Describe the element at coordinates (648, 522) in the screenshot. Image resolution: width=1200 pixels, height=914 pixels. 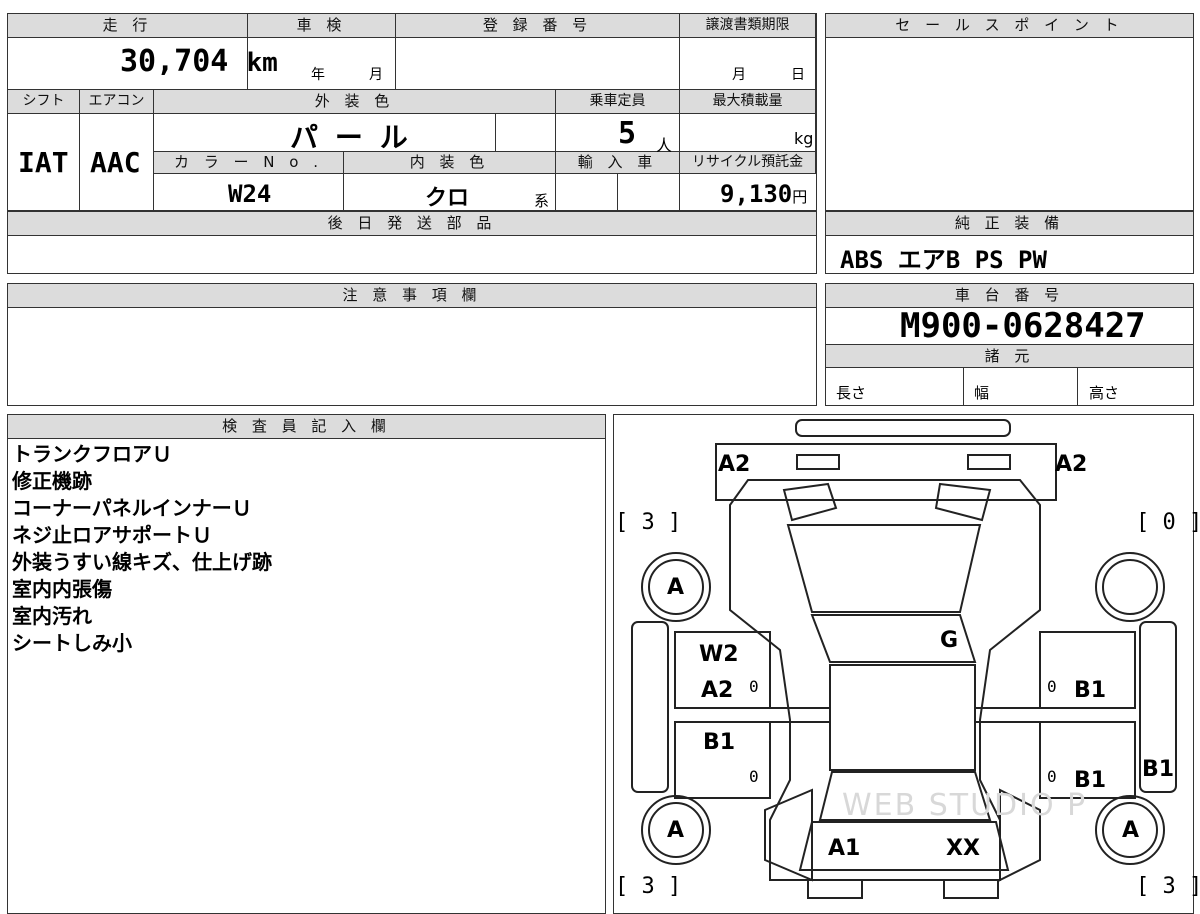
I see `bracket-top-left: [ 3 ]` at that location.